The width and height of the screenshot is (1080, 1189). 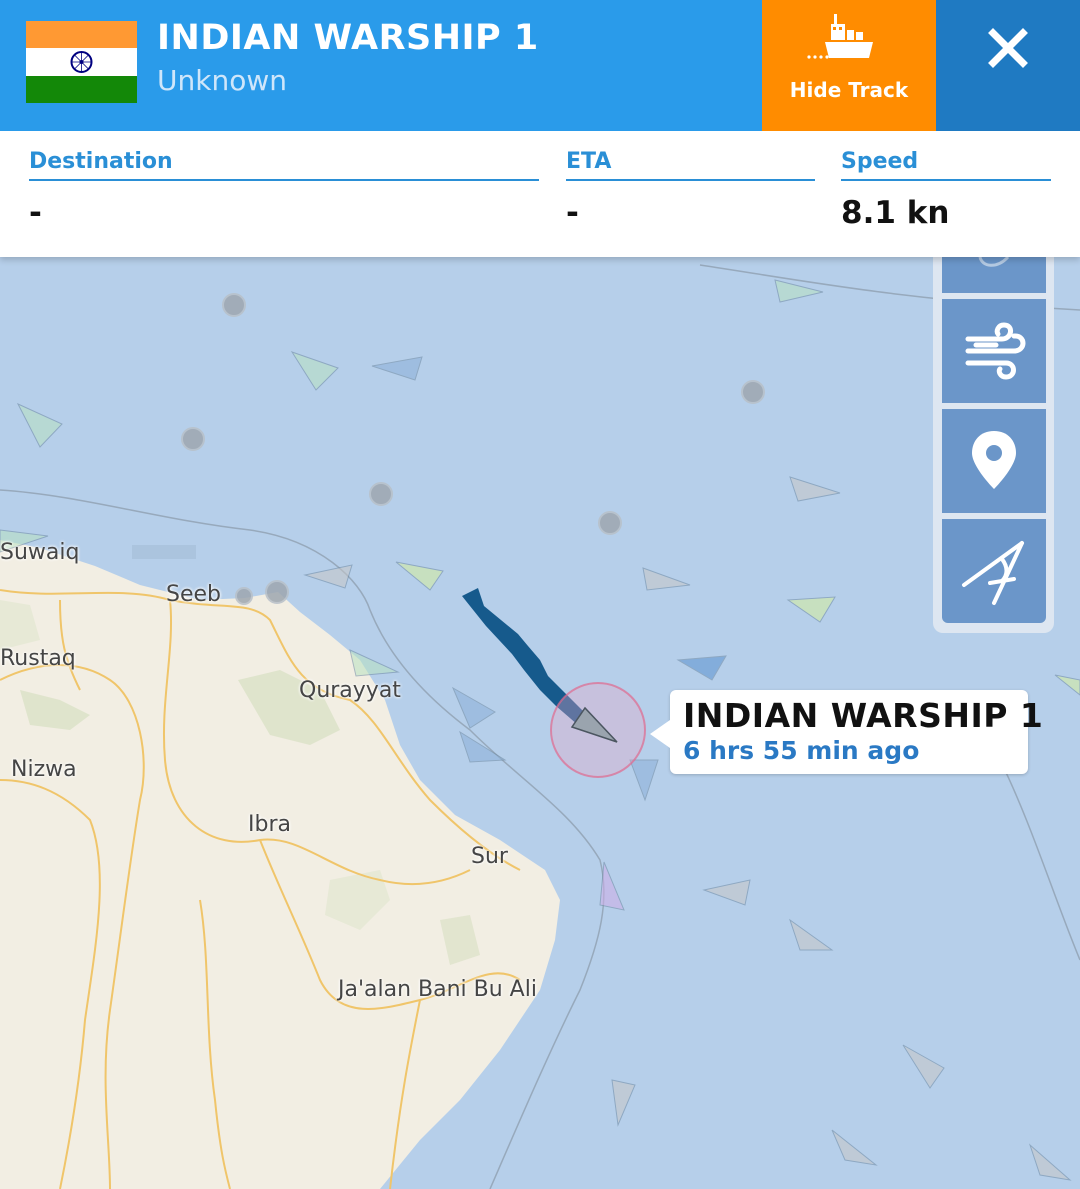 I want to click on hide-track-button: Hide Track, so click(x=849, y=65).